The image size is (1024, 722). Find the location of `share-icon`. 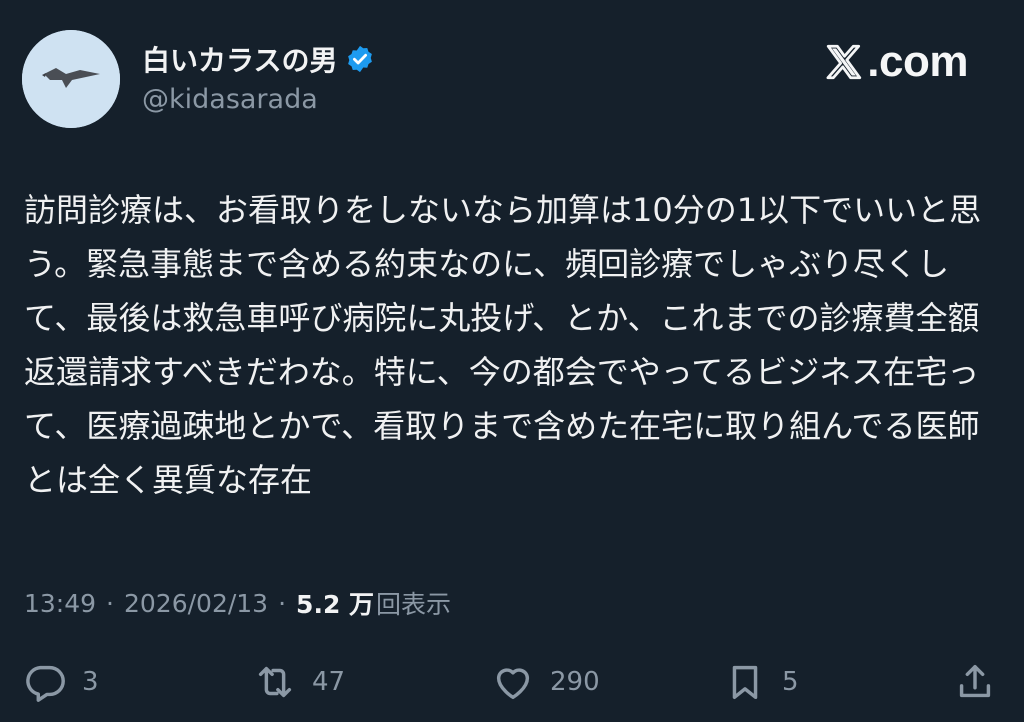

share-icon is located at coordinates (975, 681).